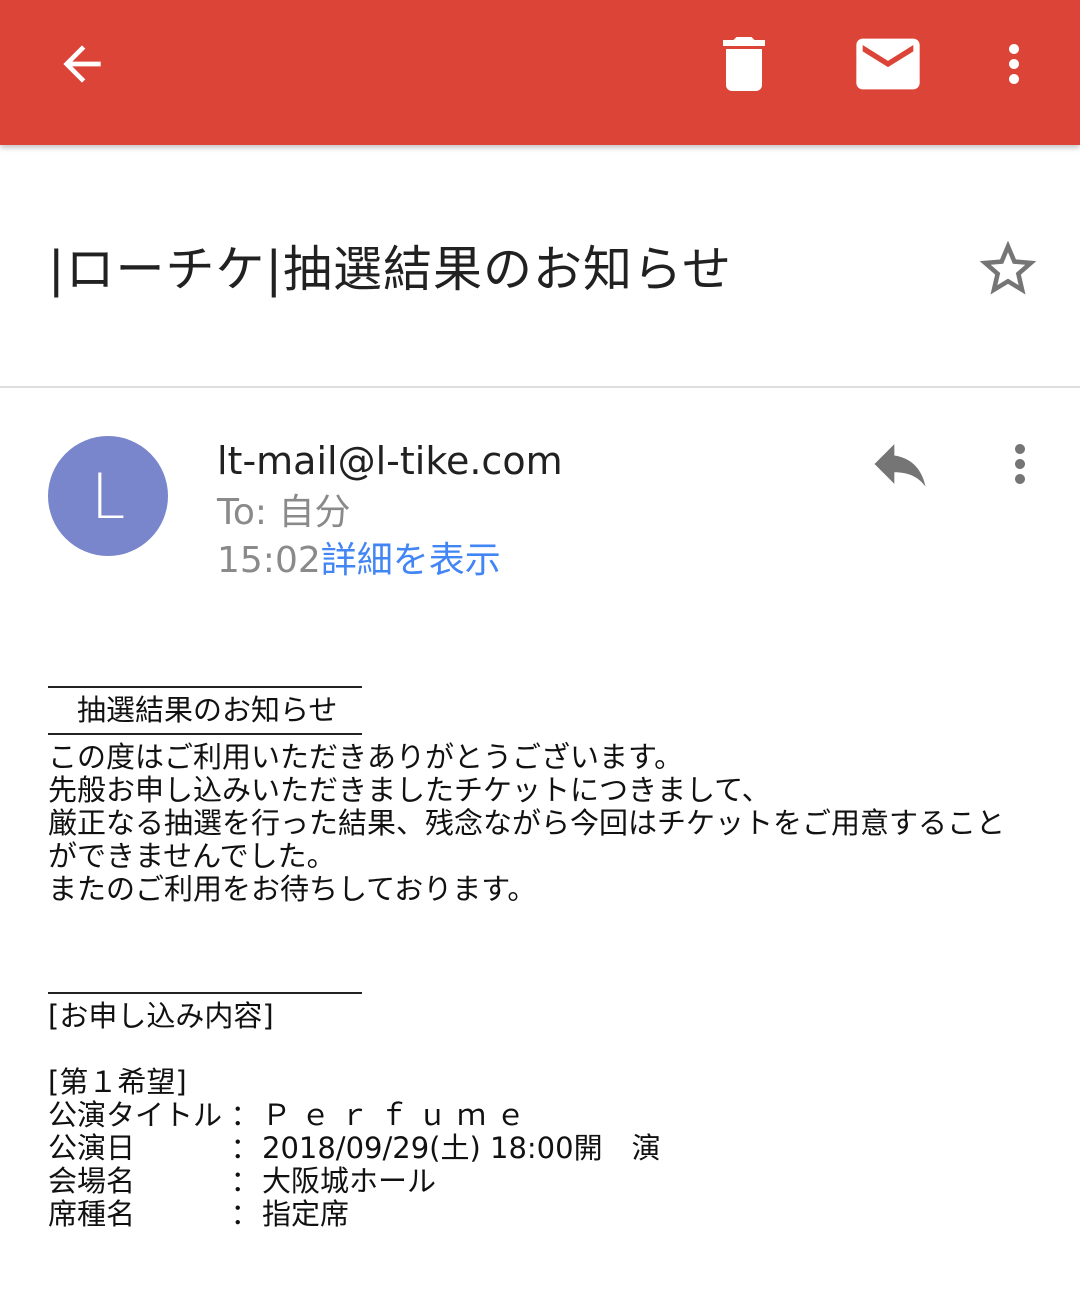  I want to click on reply-icon, so click(900, 465).